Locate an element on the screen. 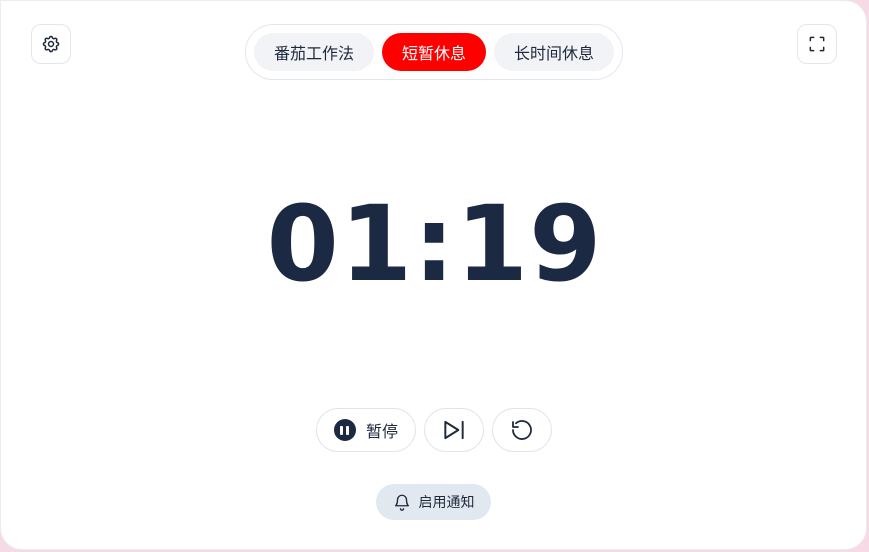 The width and height of the screenshot is (869, 552). skip-button is located at coordinates (454, 430).